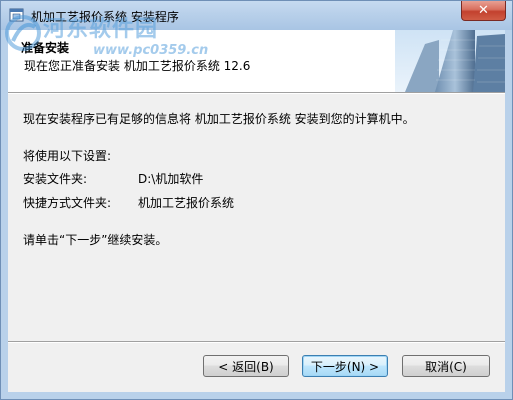 This screenshot has height=400, width=513. Describe the element at coordinates (171, 179) in the screenshot. I see `install-folder-value: D:\机加软件` at that location.